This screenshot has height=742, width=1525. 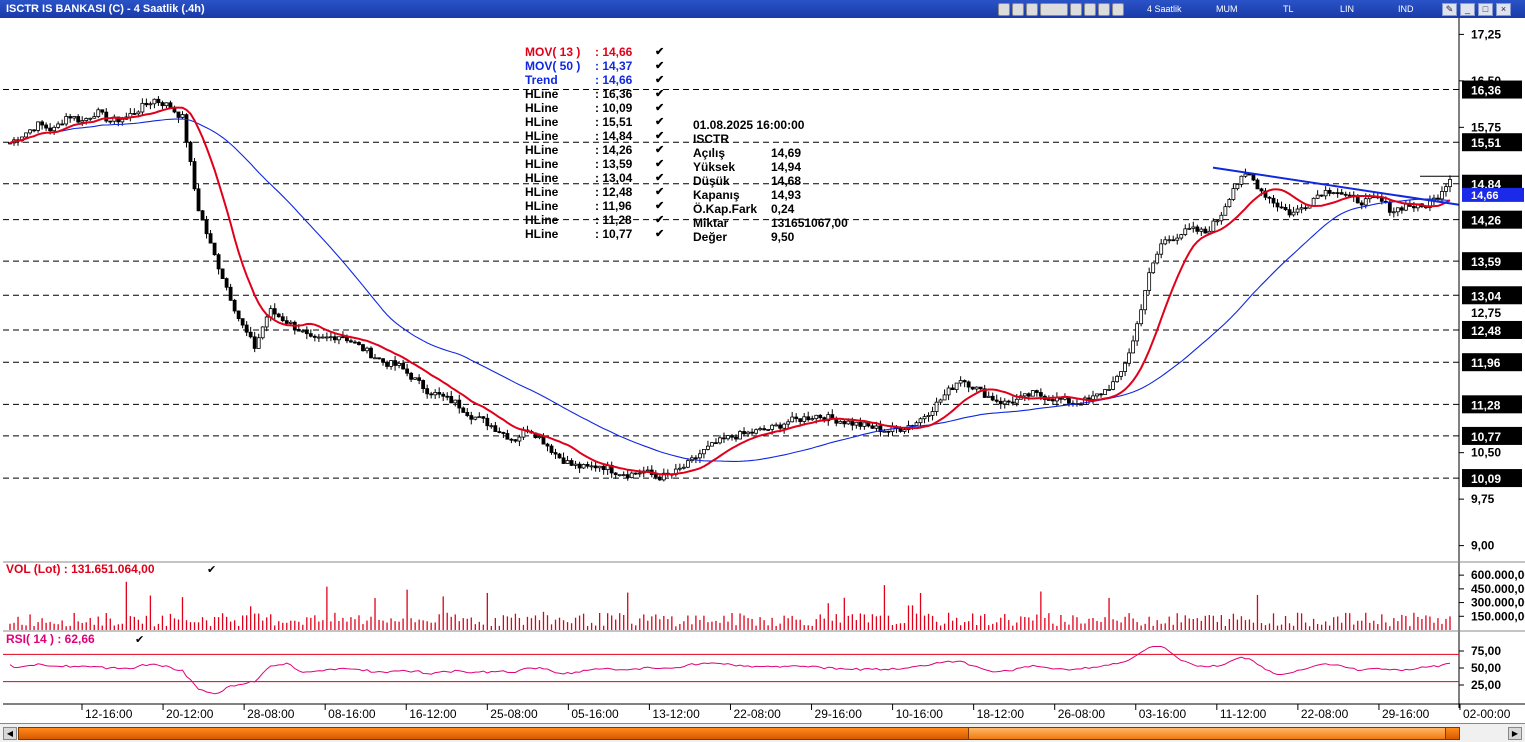 I want to click on time-tick-label: 08-16:00, so click(x=352, y=714).